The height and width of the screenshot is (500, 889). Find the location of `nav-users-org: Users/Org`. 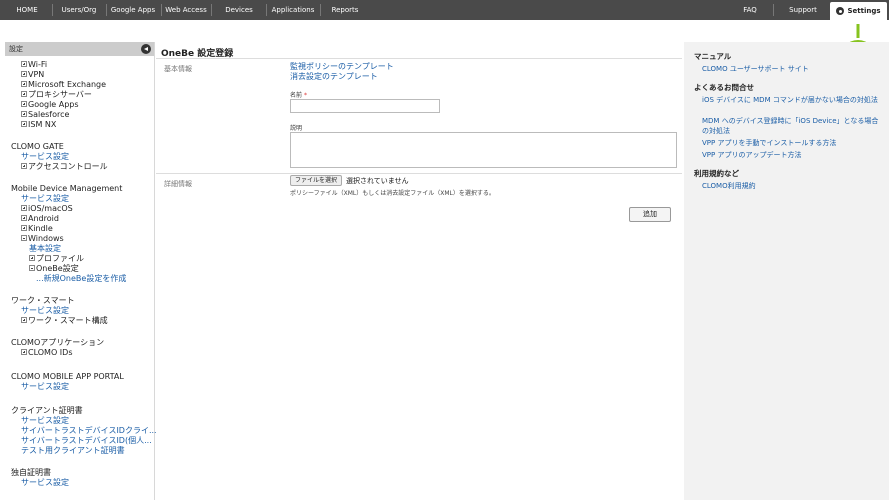

nav-users-org: Users/Org is located at coordinates (79, 10).